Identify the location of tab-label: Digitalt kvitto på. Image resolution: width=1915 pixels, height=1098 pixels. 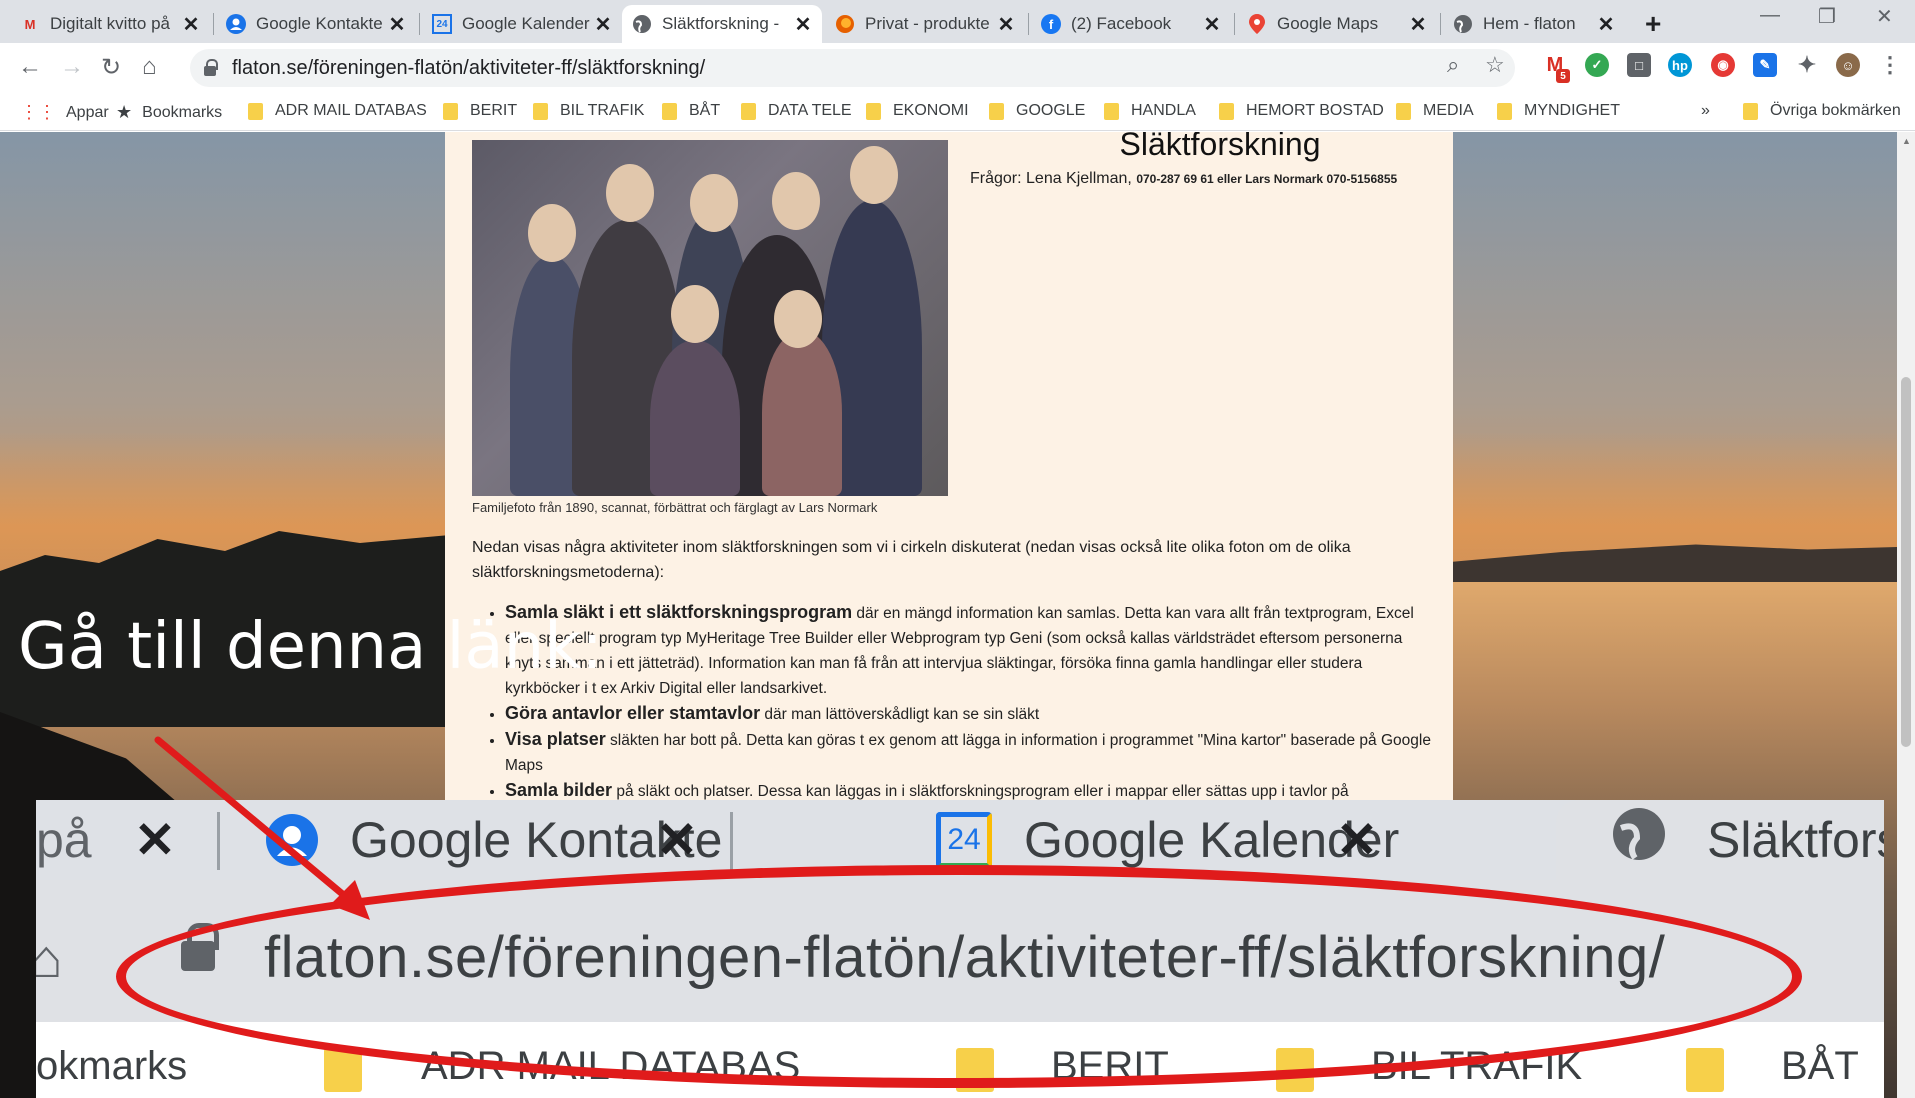
(110, 23).